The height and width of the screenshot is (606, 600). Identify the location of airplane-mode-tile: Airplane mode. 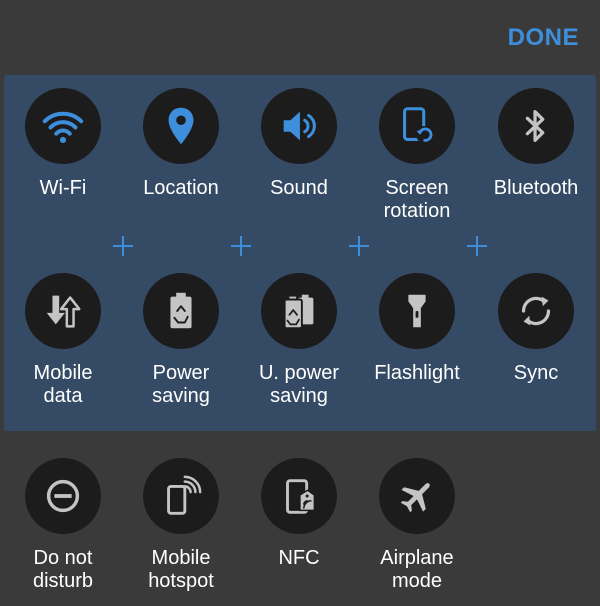
(417, 525).